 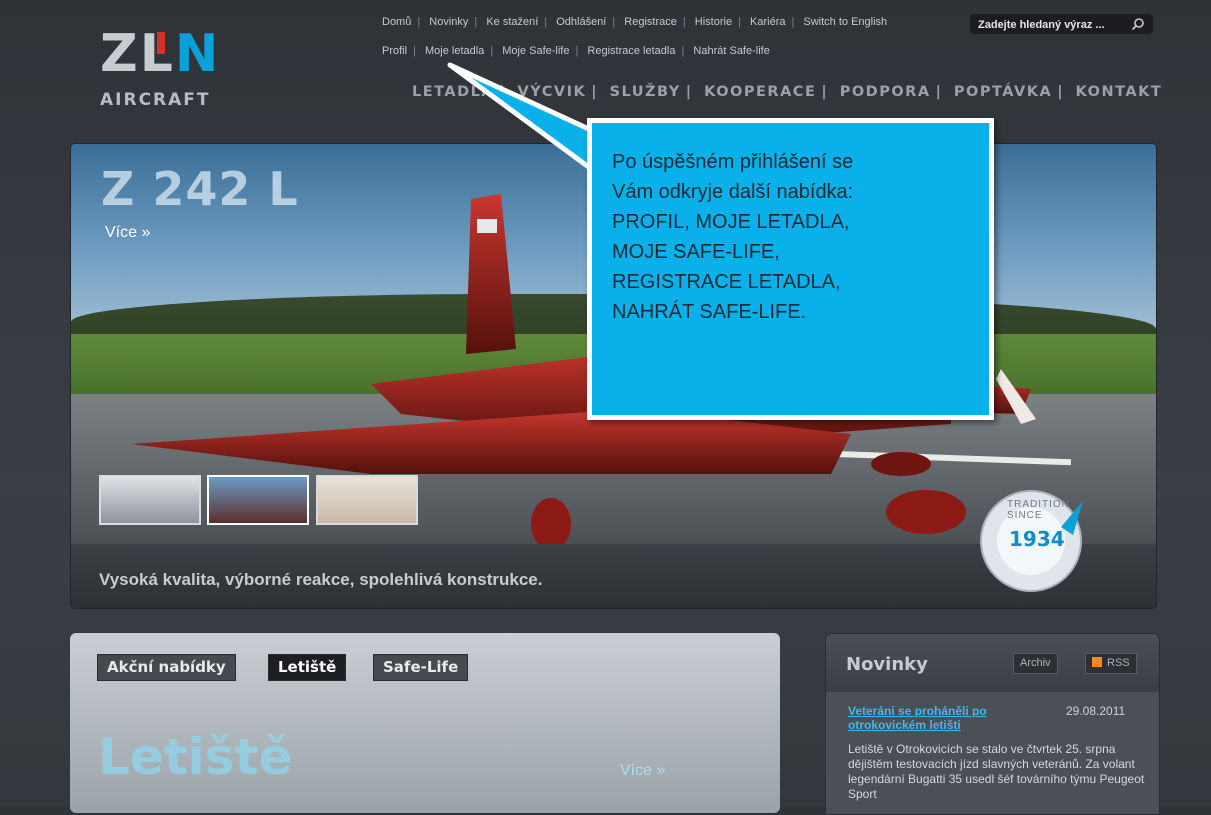 What do you see at coordinates (535, 51) in the screenshot?
I see `sub-link-my-safe-life: Moje Safe-life` at bounding box center [535, 51].